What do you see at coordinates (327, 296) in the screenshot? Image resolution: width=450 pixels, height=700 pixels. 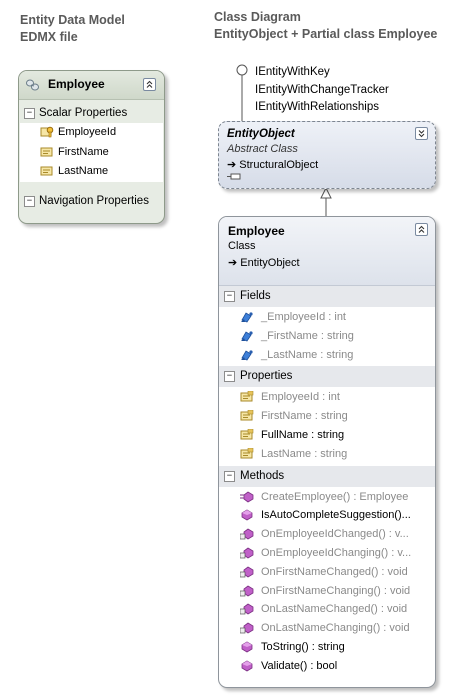 I see `fields-section: − Fields` at bounding box center [327, 296].